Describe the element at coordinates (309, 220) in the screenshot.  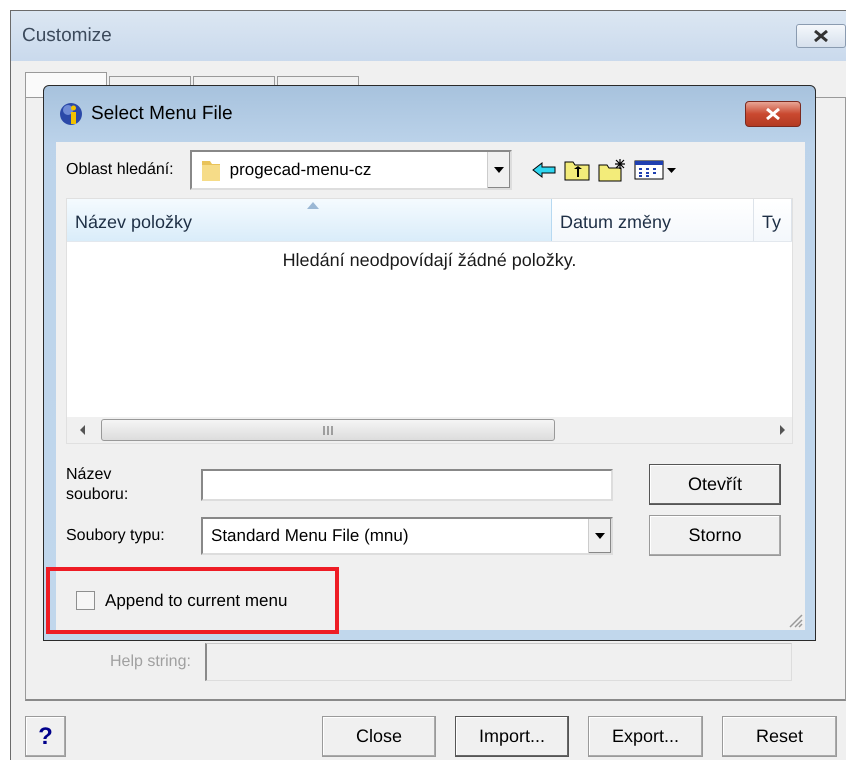
I see `column-header: Název položky` at that location.